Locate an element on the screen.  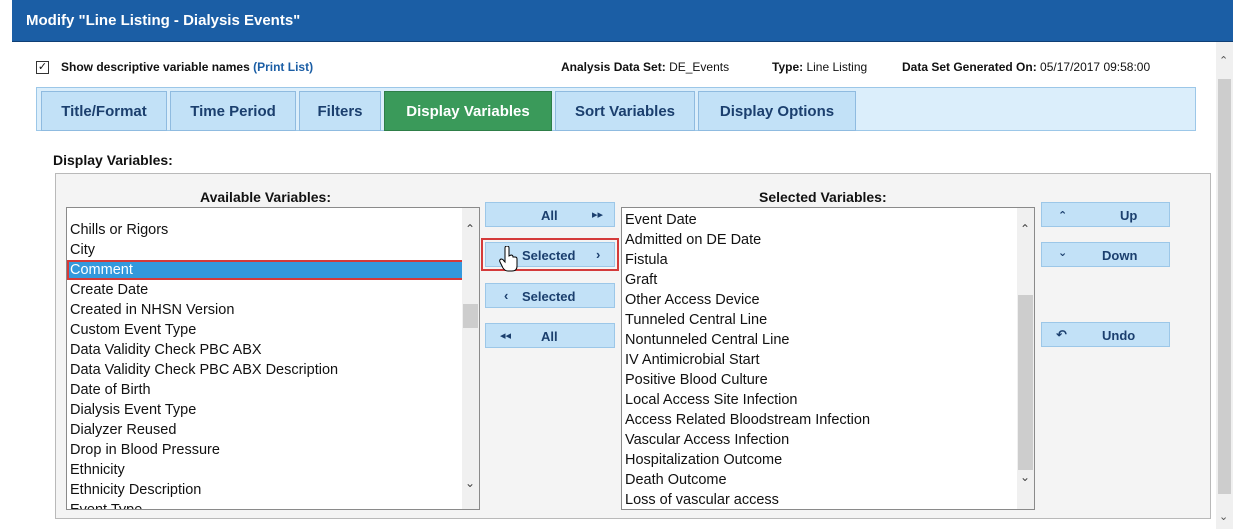
chevron-up-icon: ⌃ is located at coordinates (1063, 216).